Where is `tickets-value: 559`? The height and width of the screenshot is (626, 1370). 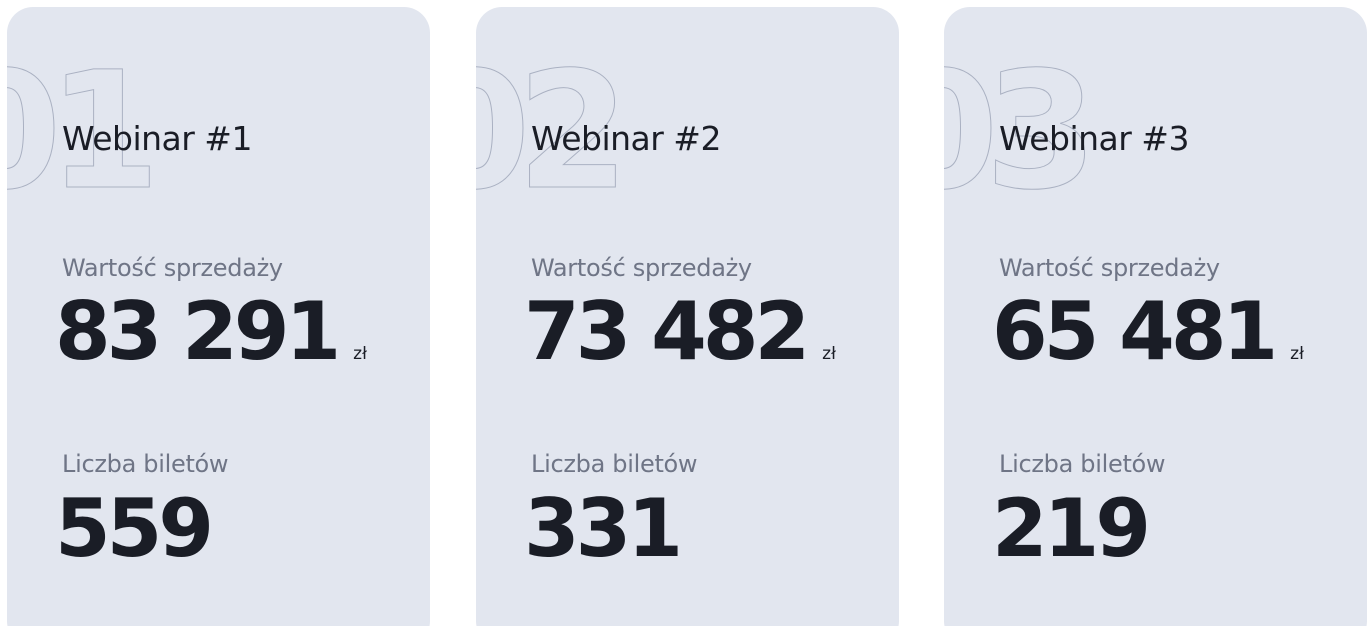 tickets-value: 559 is located at coordinates (134, 528).